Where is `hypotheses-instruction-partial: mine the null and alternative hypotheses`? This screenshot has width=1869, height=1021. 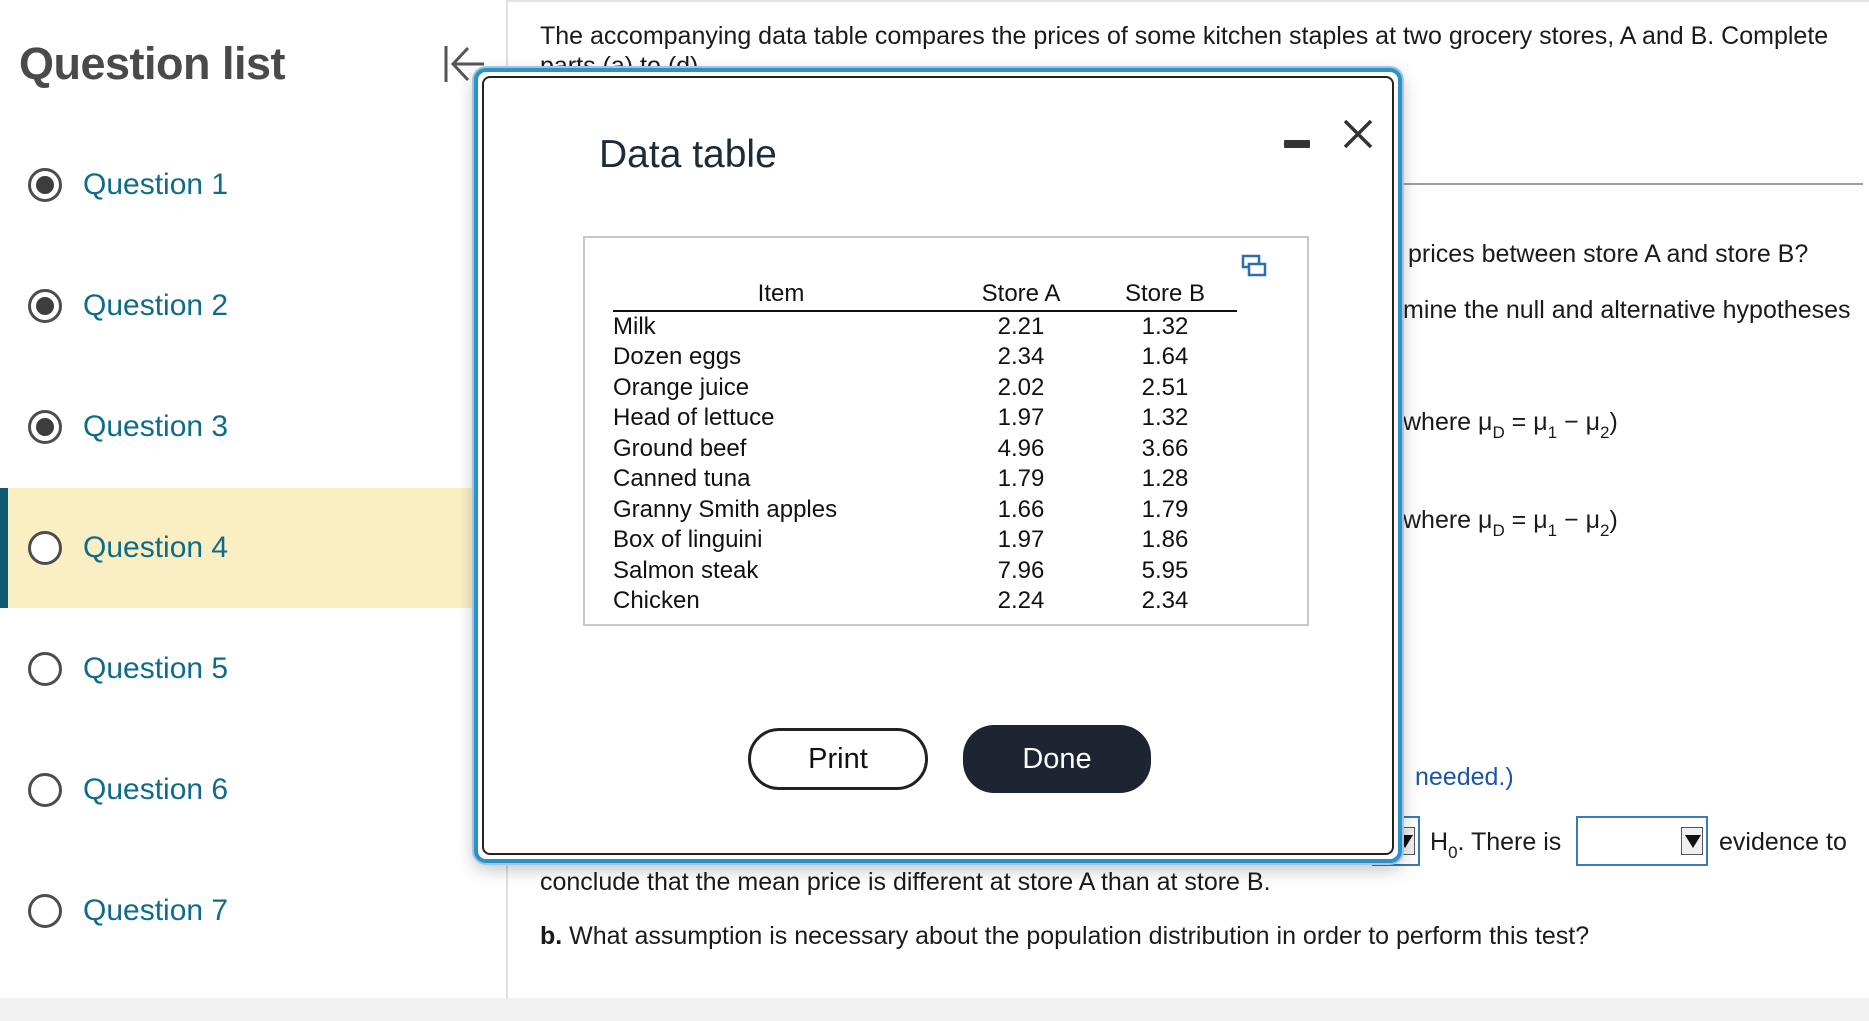 hypotheses-instruction-partial: mine the null and alternative hypotheses is located at coordinates (1627, 310).